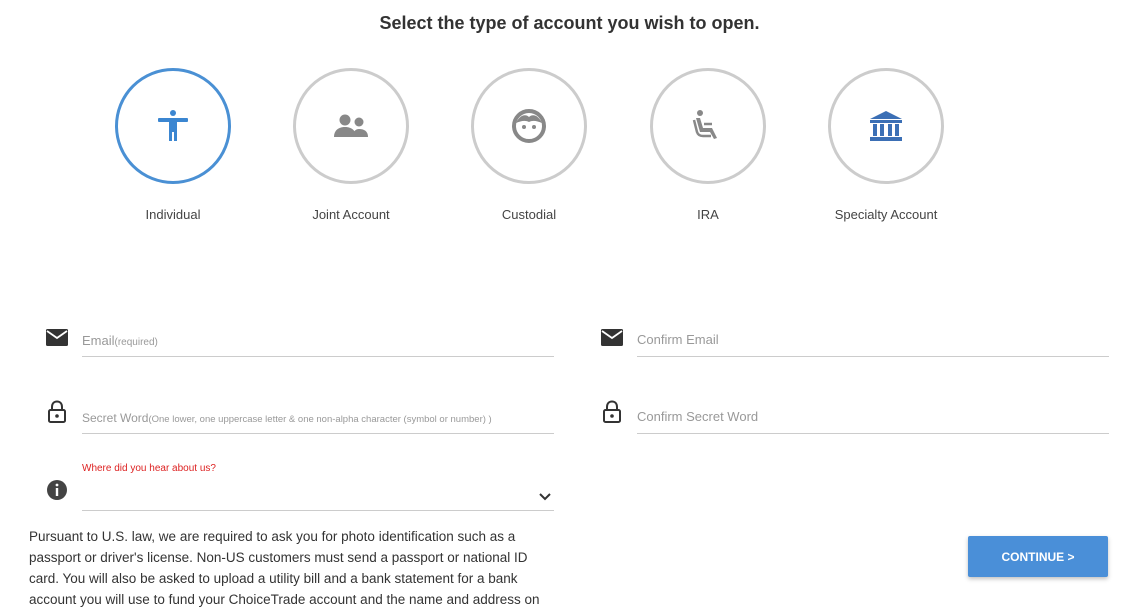  Describe the element at coordinates (351, 214) in the screenshot. I see `account-type-label: Joint Account` at that location.